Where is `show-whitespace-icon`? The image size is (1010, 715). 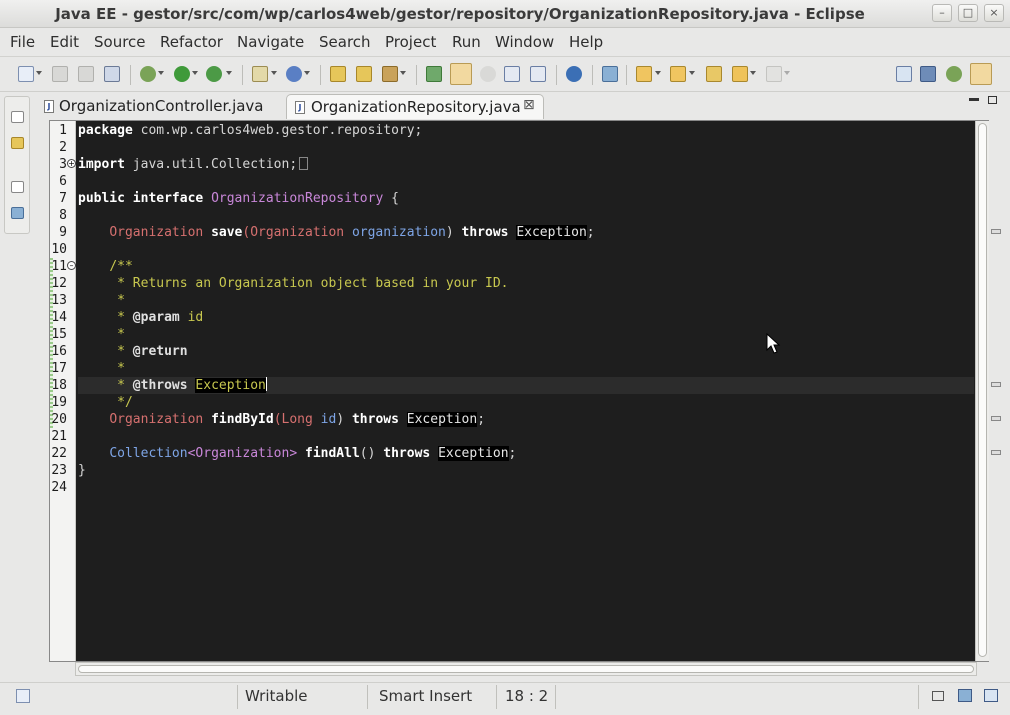
show-whitespace-icon is located at coordinates (512, 74).